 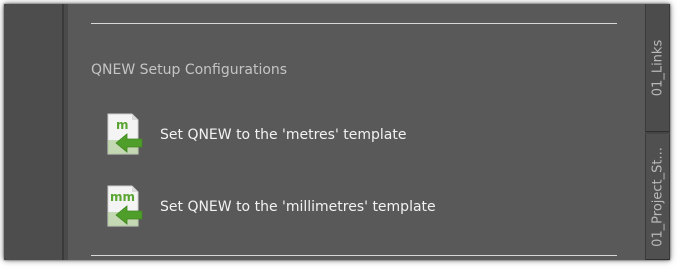 What do you see at coordinates (128, 135) in the screenshot?
I see `template-m-icon: m` at bounding box center [128, 135].